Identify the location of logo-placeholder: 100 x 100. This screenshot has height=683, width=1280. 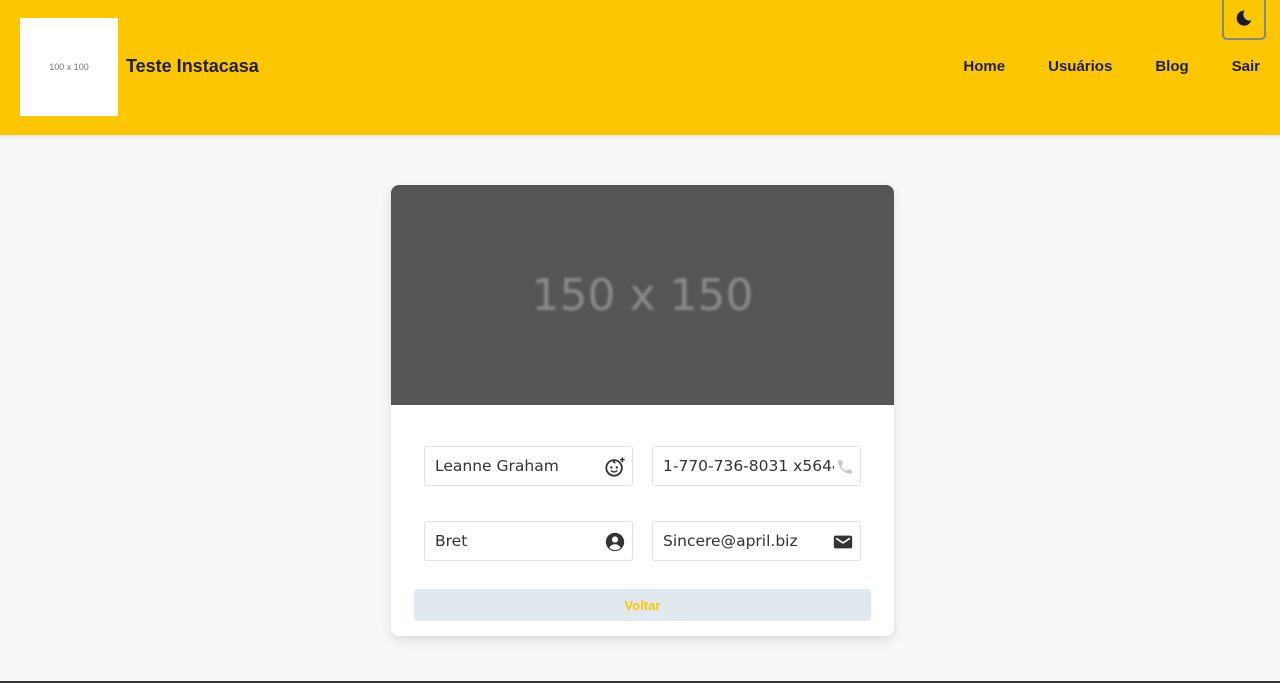
(69, 67).